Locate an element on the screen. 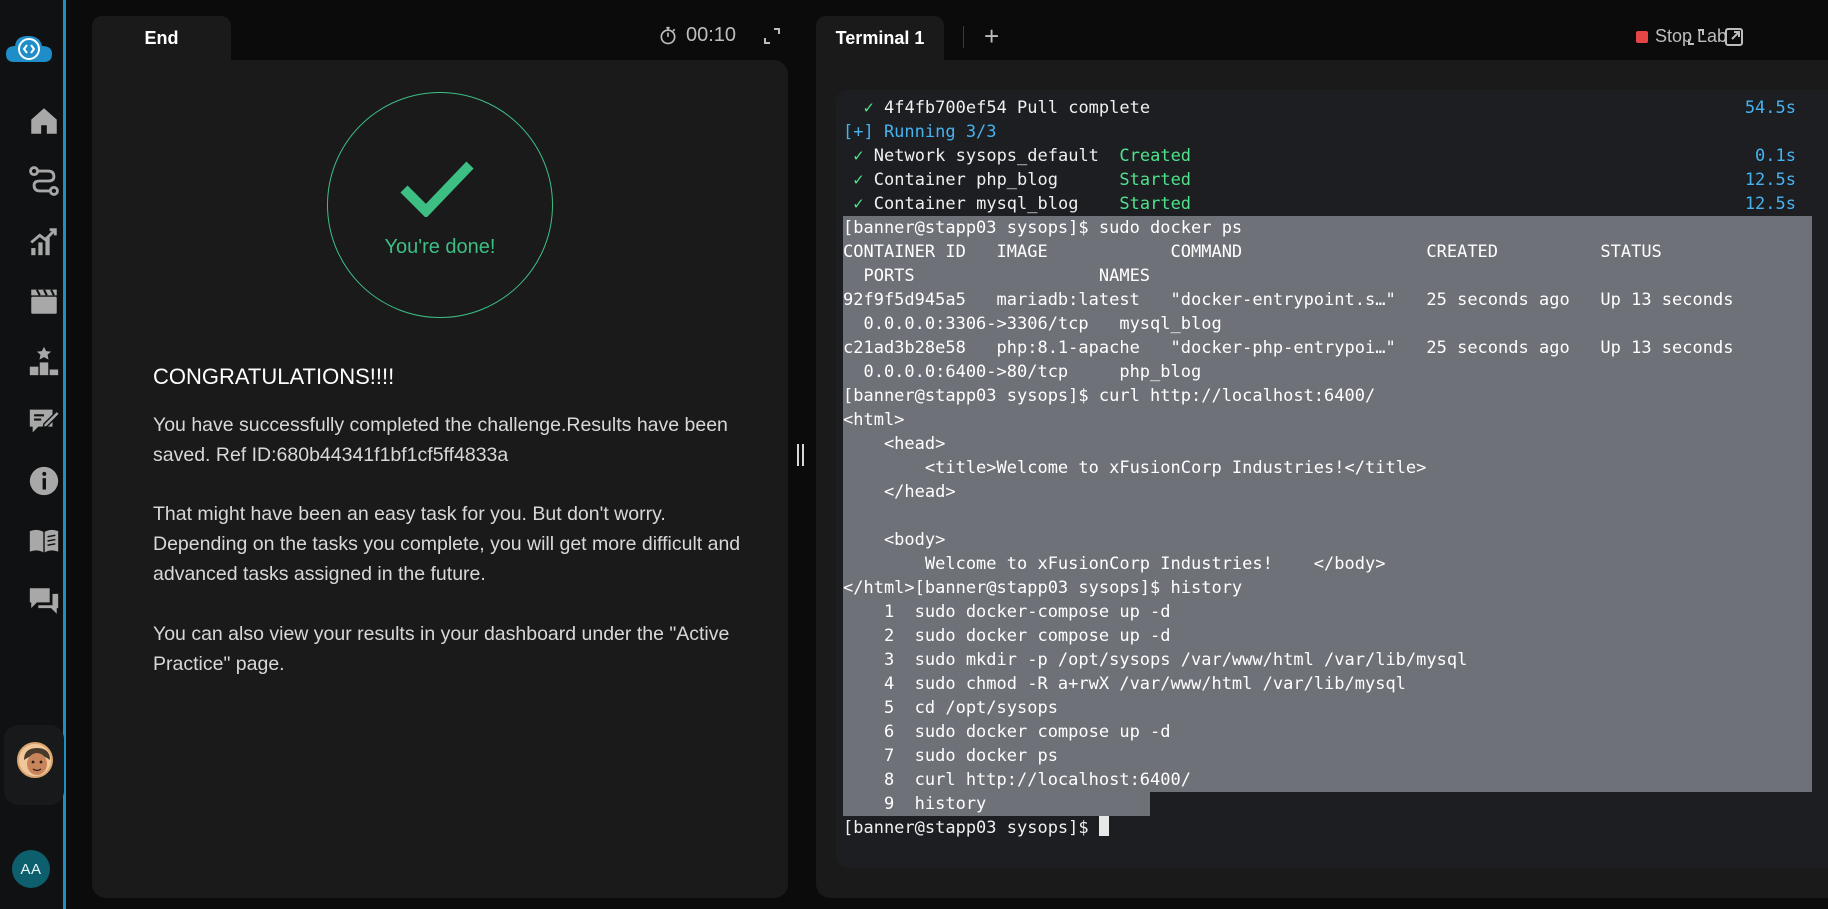  selected-terminal-line: 0.0.0.0:6400->80/tcp php_blog is located at coordinates (1327, 372).